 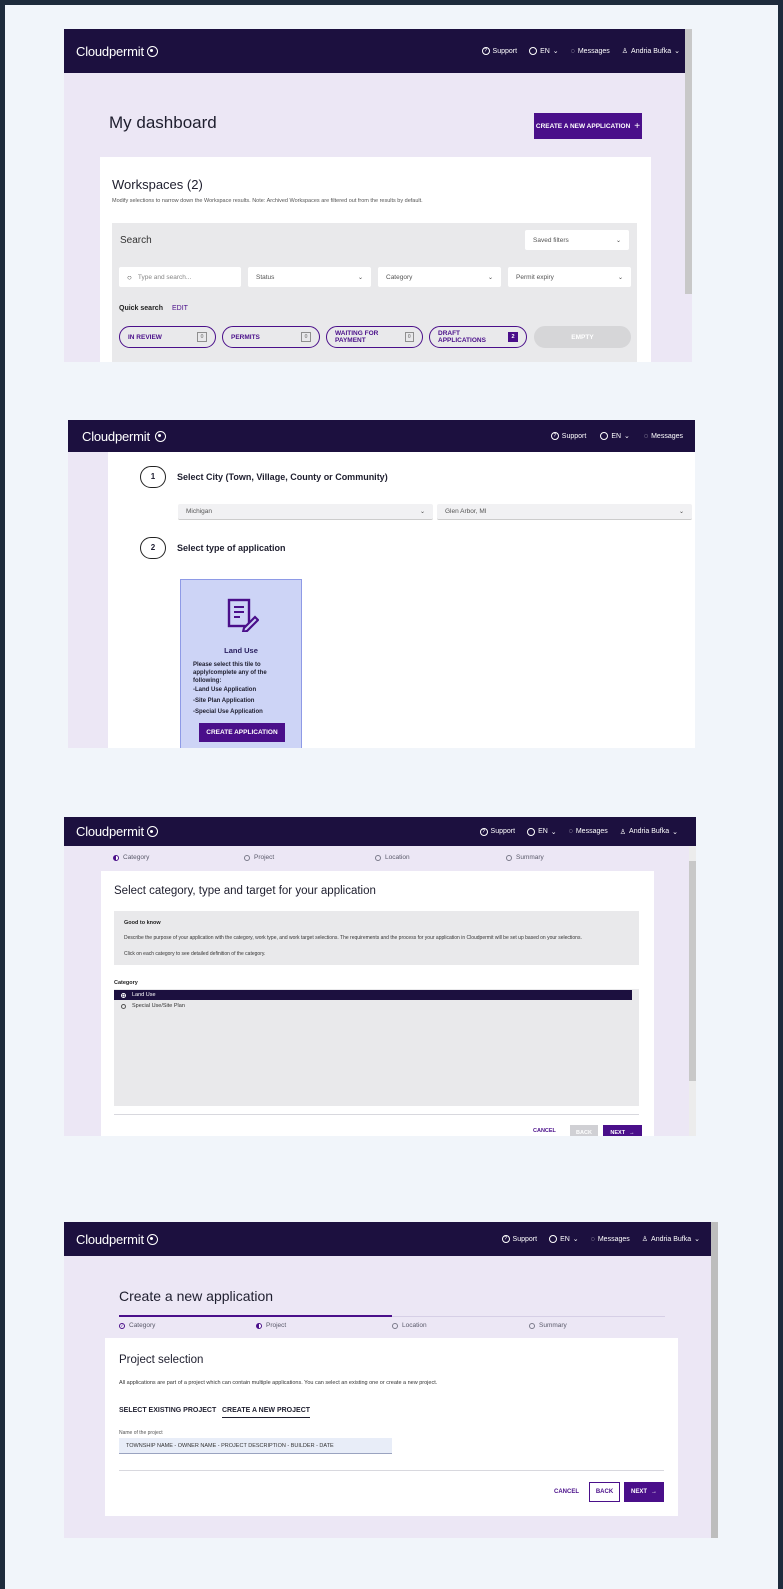 What do you see at coordinates (180, 308) in the screenshot?
I see `edit-quick-search-link: EDIT` at bounding box center [180, 308].